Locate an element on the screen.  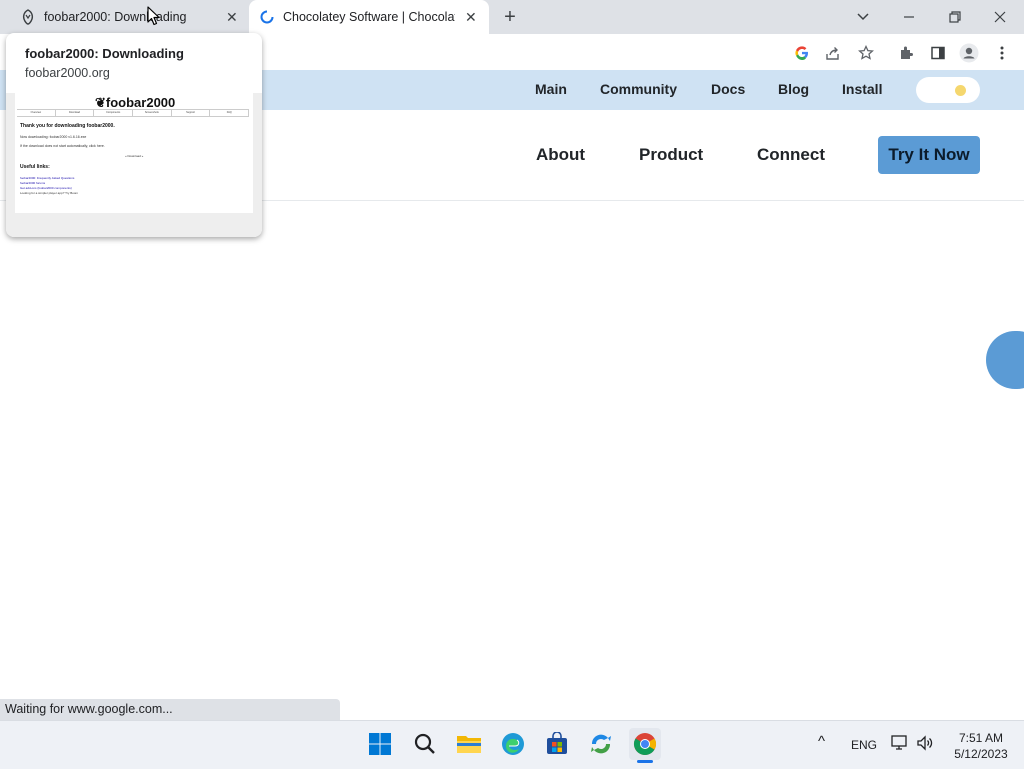
nav-link-blog: Blog is located at coordinates (793, 89).